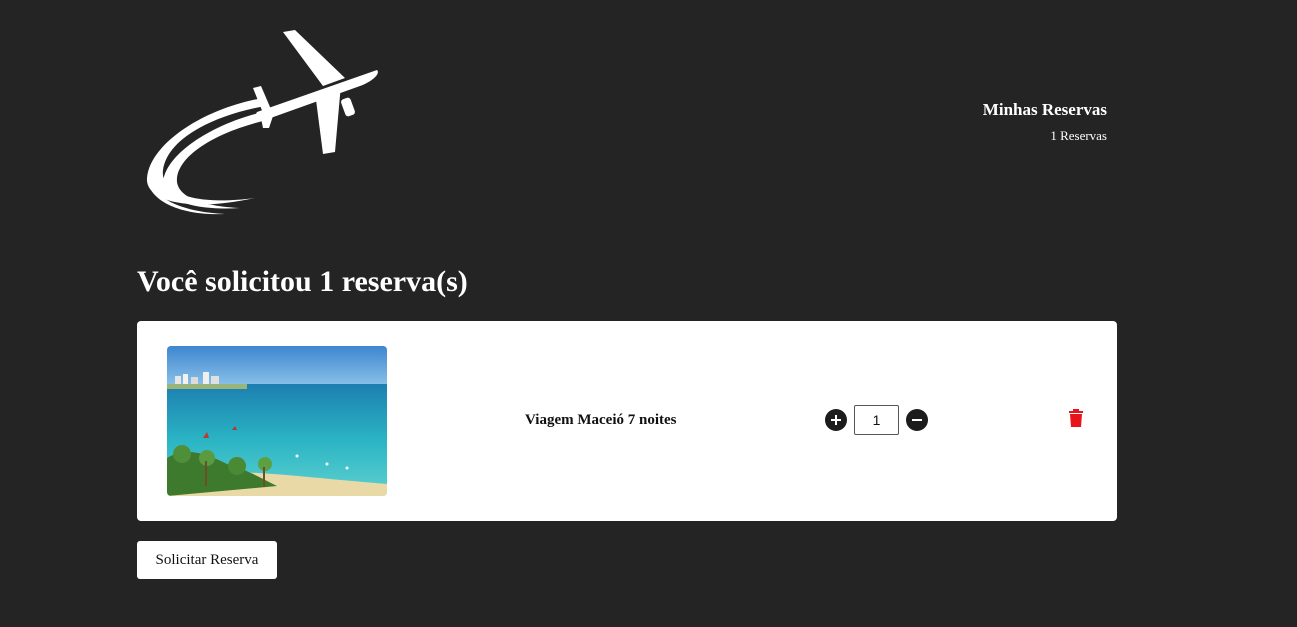 This screenshot has height=627, width=1297. I want to click on trash-icon, so click(1076, 420).